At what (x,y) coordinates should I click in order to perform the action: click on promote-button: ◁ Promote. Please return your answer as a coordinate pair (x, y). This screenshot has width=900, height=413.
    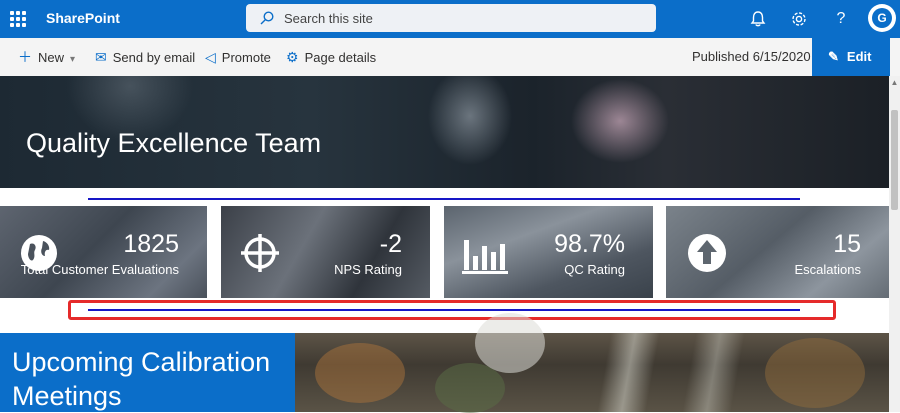
    Looking at the image, I should click on (238, 57).